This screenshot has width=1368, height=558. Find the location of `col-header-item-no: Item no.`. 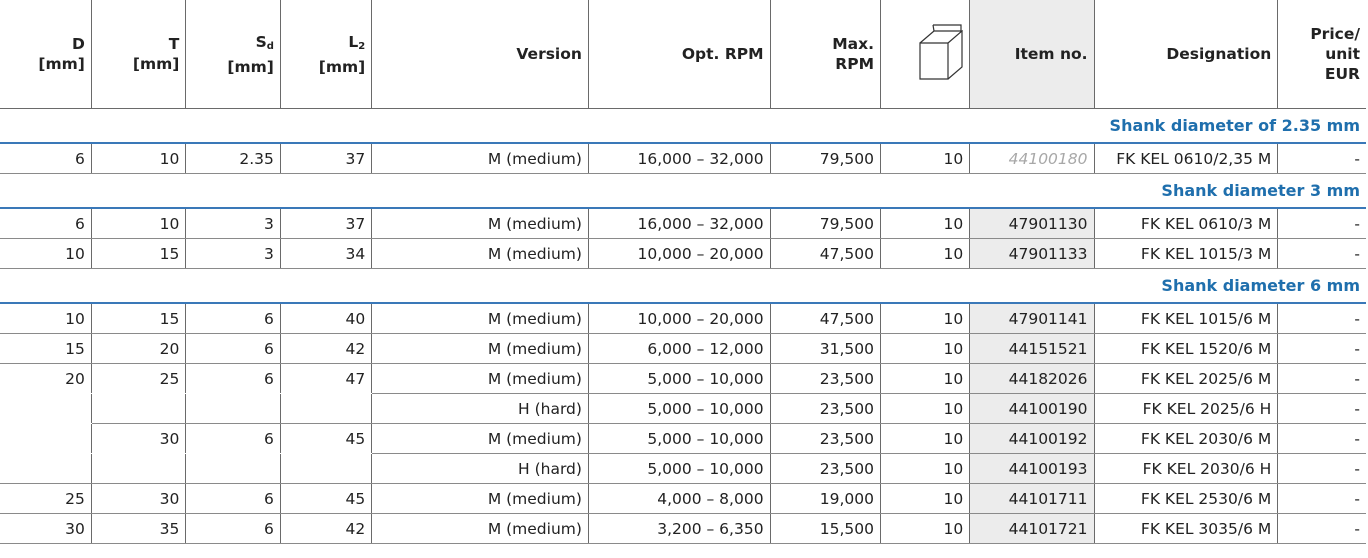

col-header-item-no: Item no. is located at coordinates (1032, 54).